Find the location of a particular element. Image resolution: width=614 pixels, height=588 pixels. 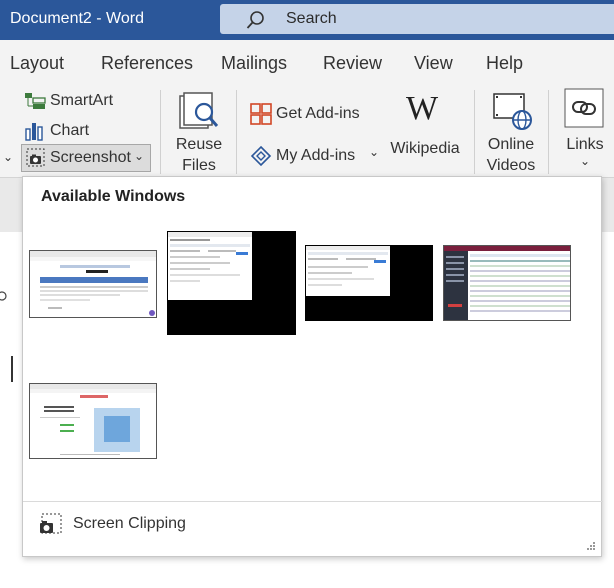

online-videos-label-2: Videos is located at coordinates (511, 165).